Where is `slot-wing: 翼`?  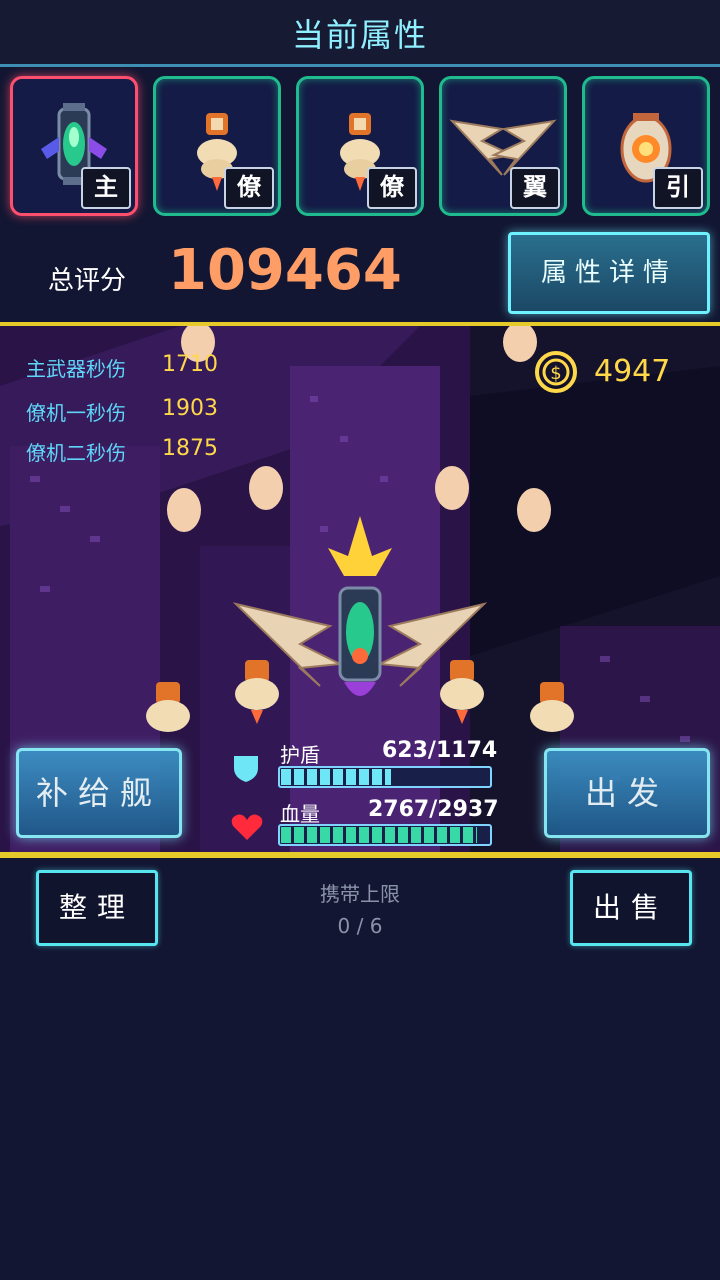 slot-wing: 翼 is located at coordinates (503, 146).